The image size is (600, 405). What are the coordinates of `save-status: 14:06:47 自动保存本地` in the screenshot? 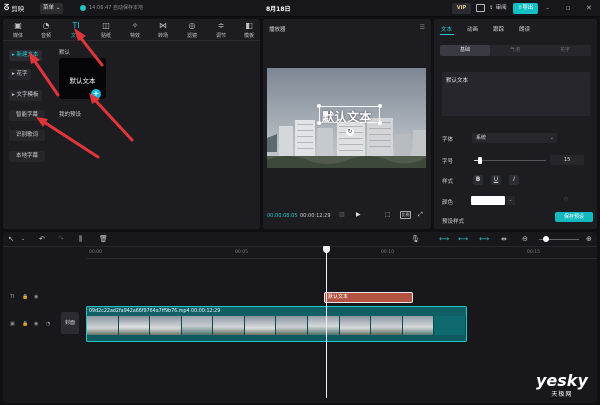 It's located at (111, 7).